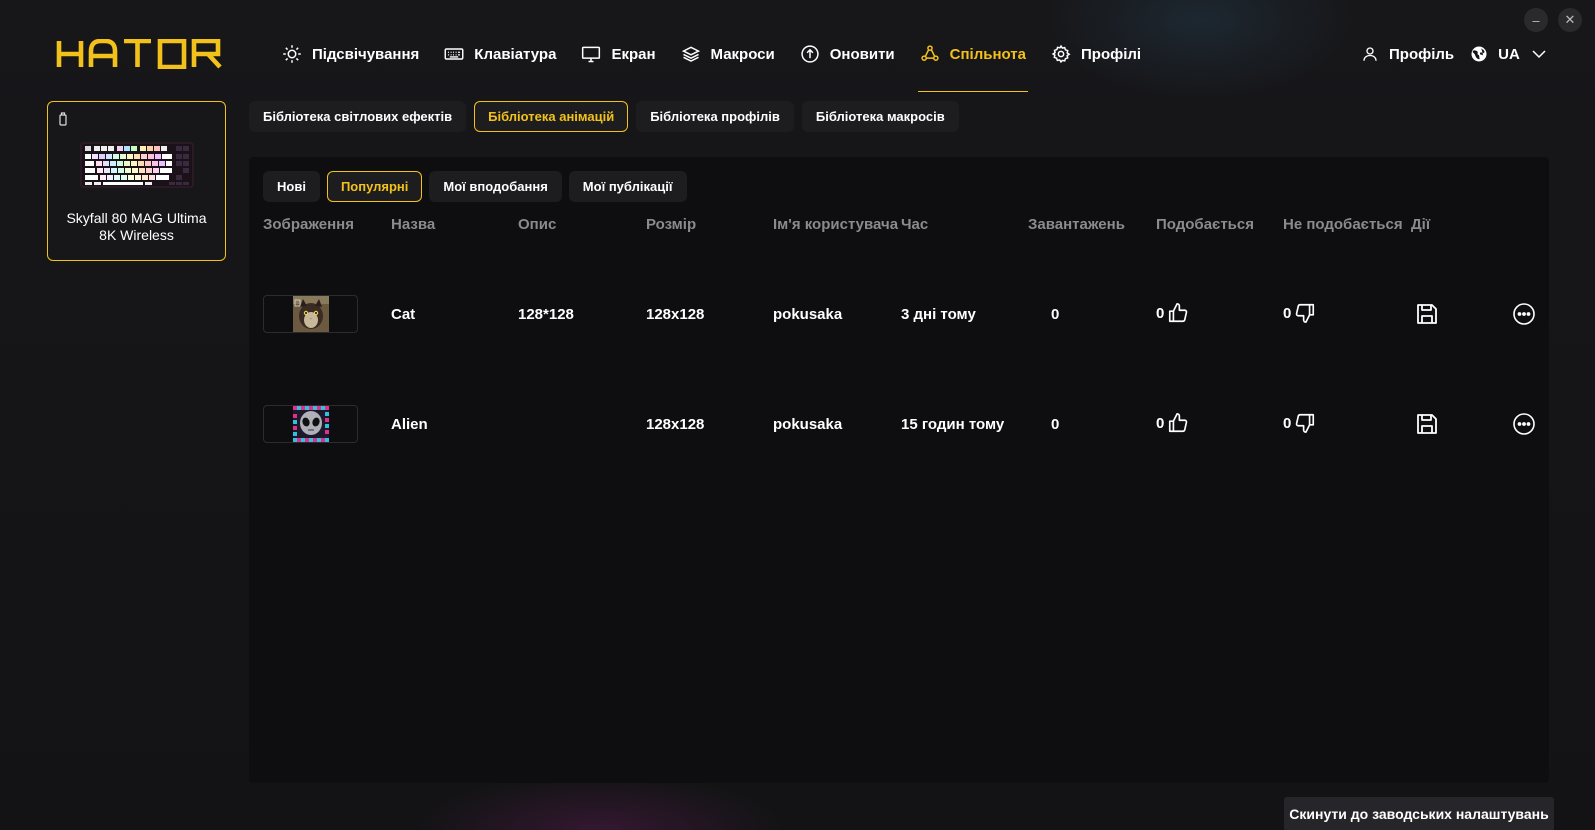 The width and height of the screenshot is (1595, 830). What do you see at coordinates (862, 54) in the screenshot?
I see `nav-update-label: Оновити` at bounding box center [862, 54].